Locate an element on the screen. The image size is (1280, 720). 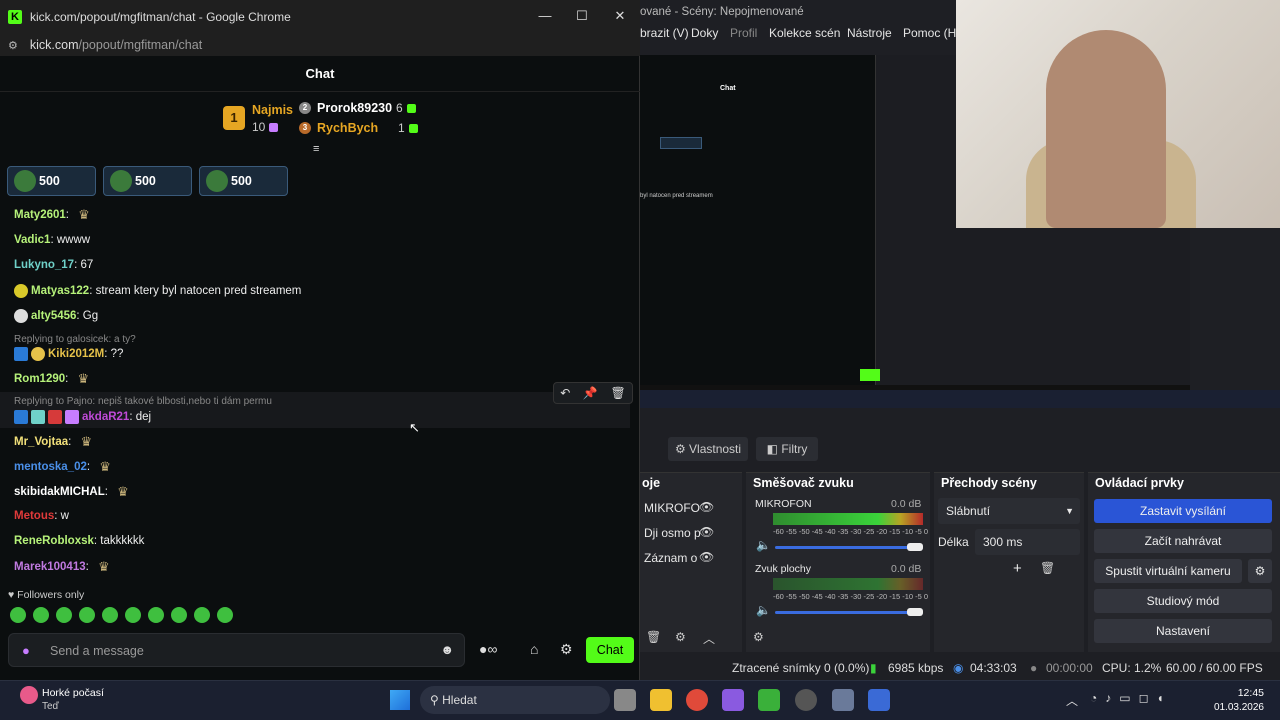
task-view-icon is located at coordinates (625, 700).